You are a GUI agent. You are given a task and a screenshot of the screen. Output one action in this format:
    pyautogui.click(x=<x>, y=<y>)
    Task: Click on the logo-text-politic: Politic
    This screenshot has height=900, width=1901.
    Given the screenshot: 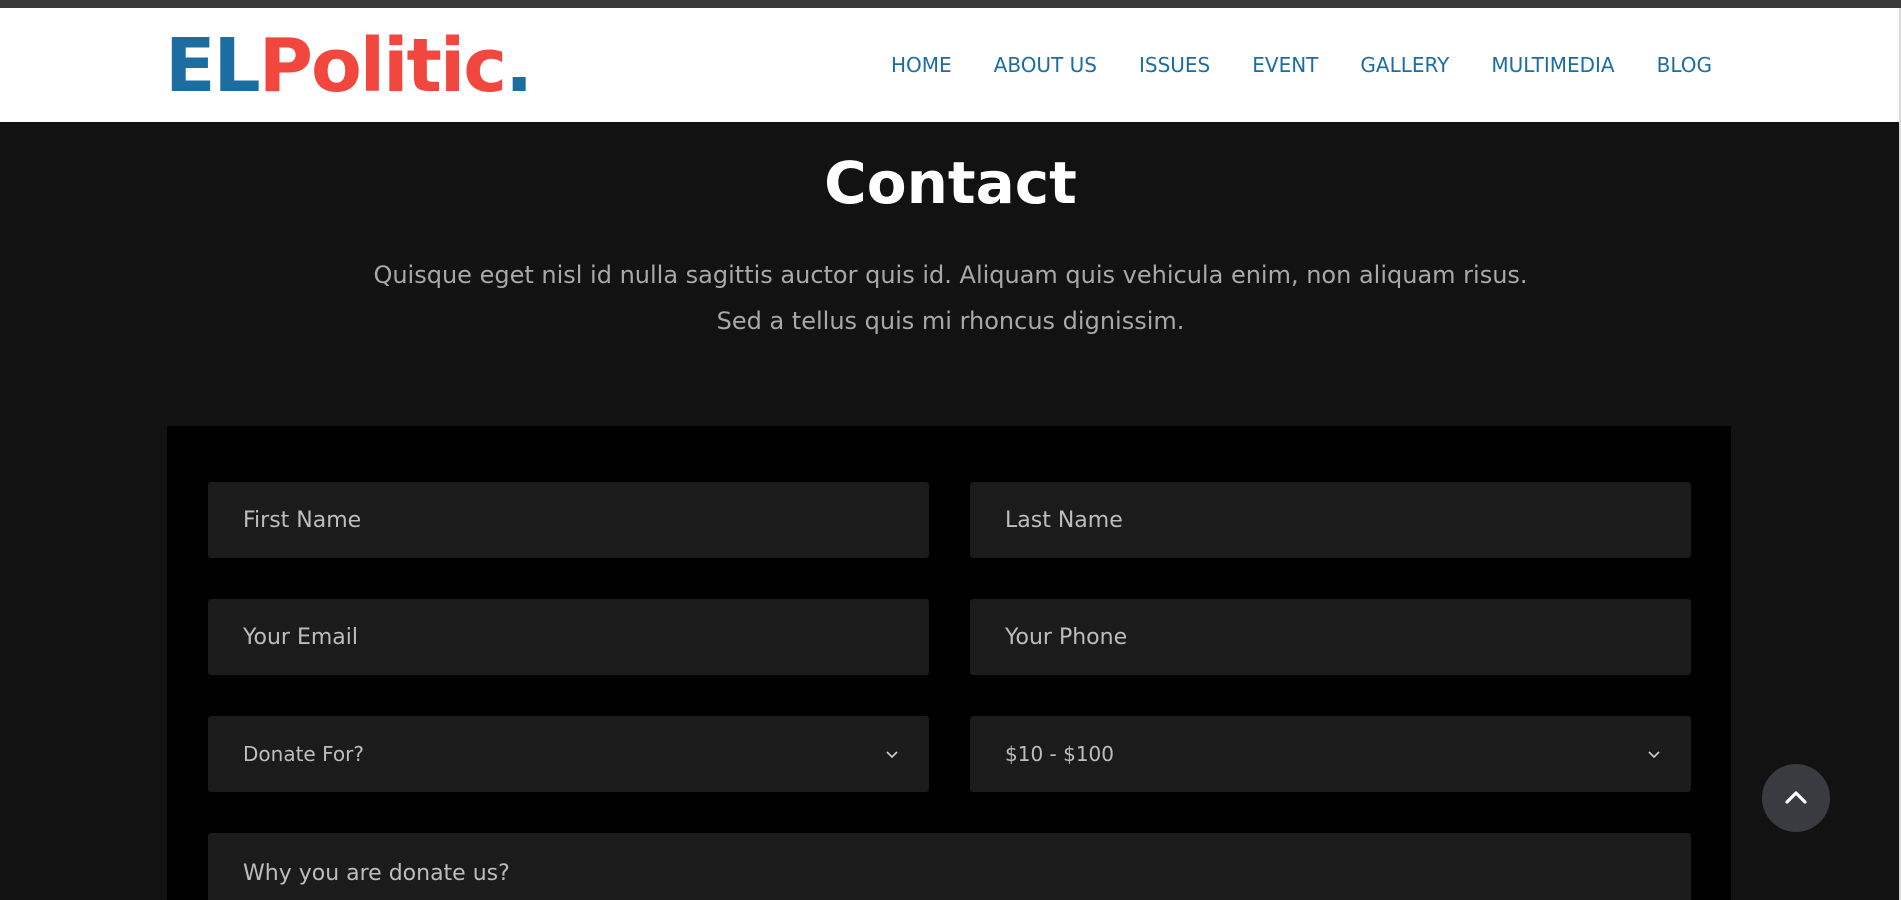 What is the action you would take?
    pyautogui.click(x=382, y=66)
    